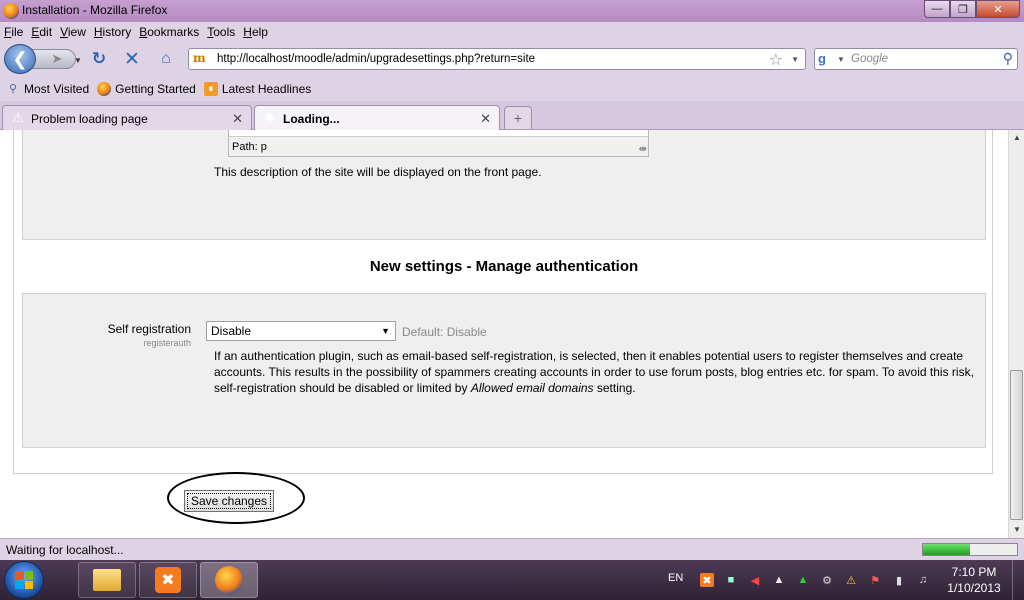 The height and width of the screenshot is (600, 1024). Describe the element at coordinates (169, 32) in the screenshot. I see `menu-bookmarks: Bookmarks` at that location.